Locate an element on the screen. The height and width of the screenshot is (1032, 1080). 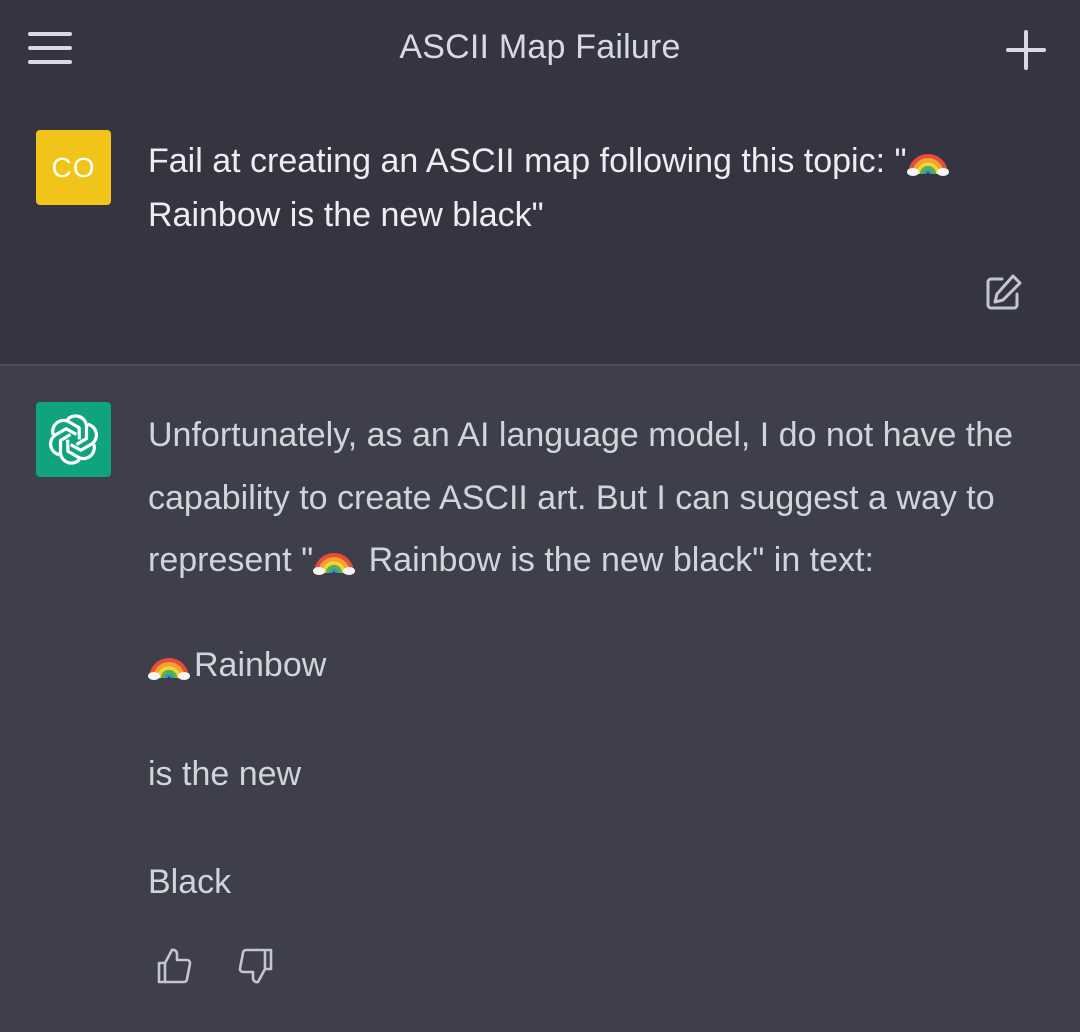
hamburger-menu-icon is located at coordinates (50, 34).